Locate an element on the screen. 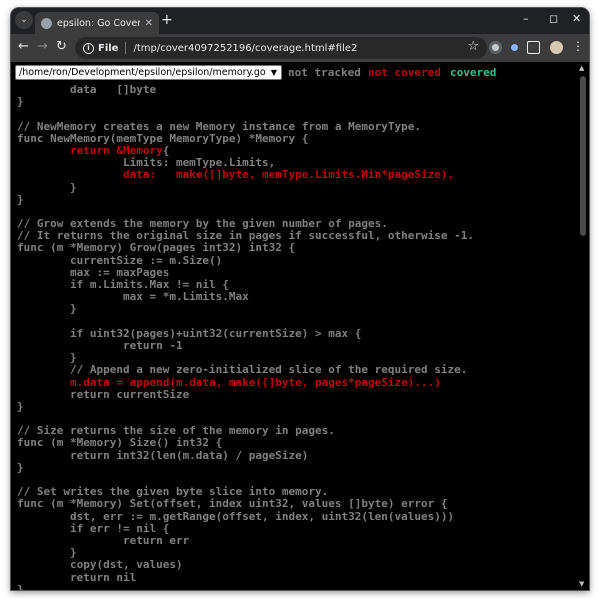  code-line: data []byte is located at coordinates (297, 89).